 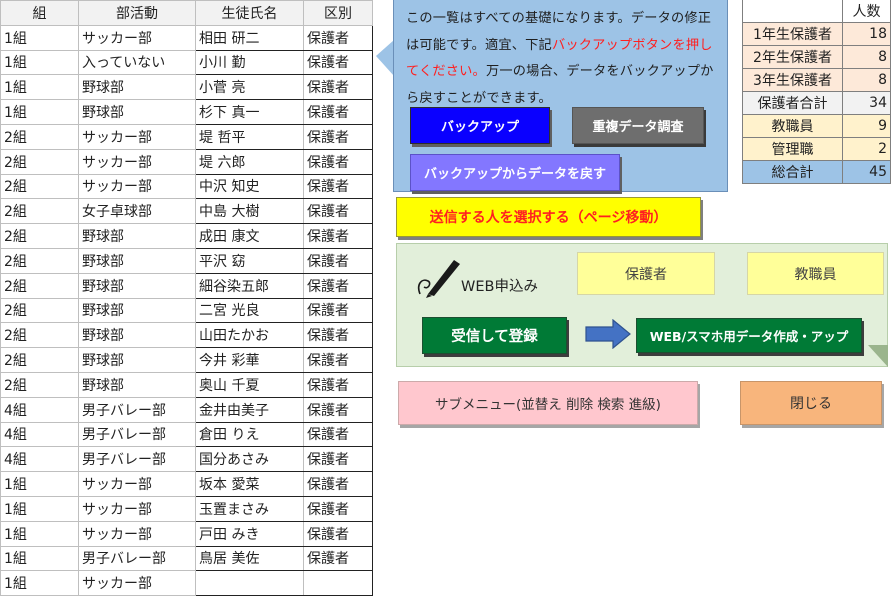 What do you see at coordinates (249, 161) in the screenshot?
I see `roster-cell-student-name: 堤 六郎` at bounding box center [249, 161].